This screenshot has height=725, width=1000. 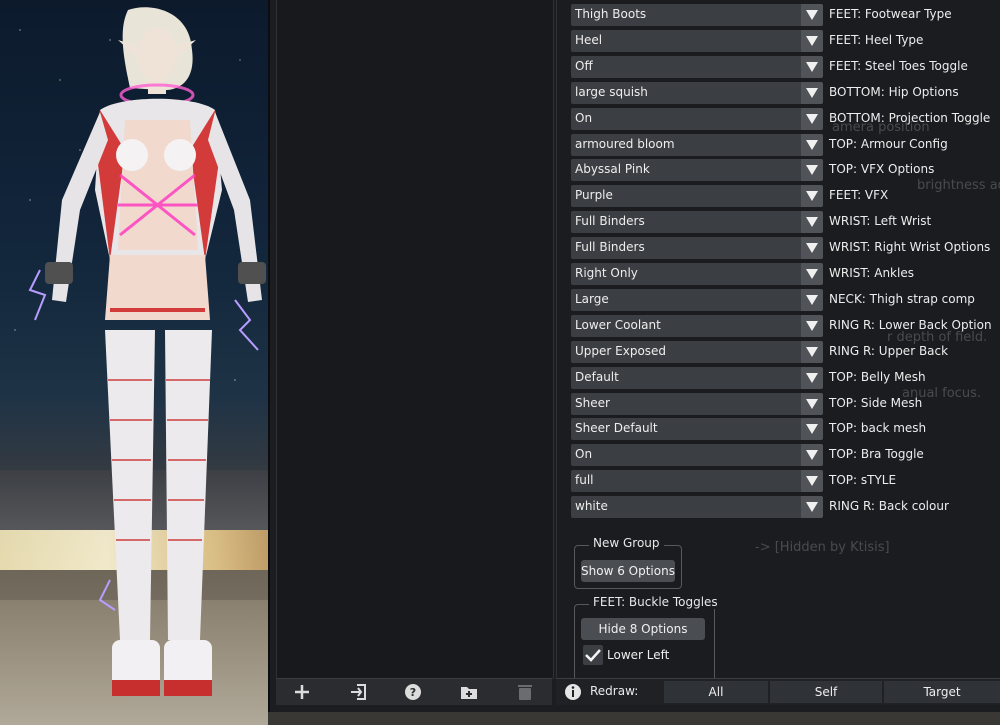 I want to click on panel-shadow, so click(x=634, y=718).